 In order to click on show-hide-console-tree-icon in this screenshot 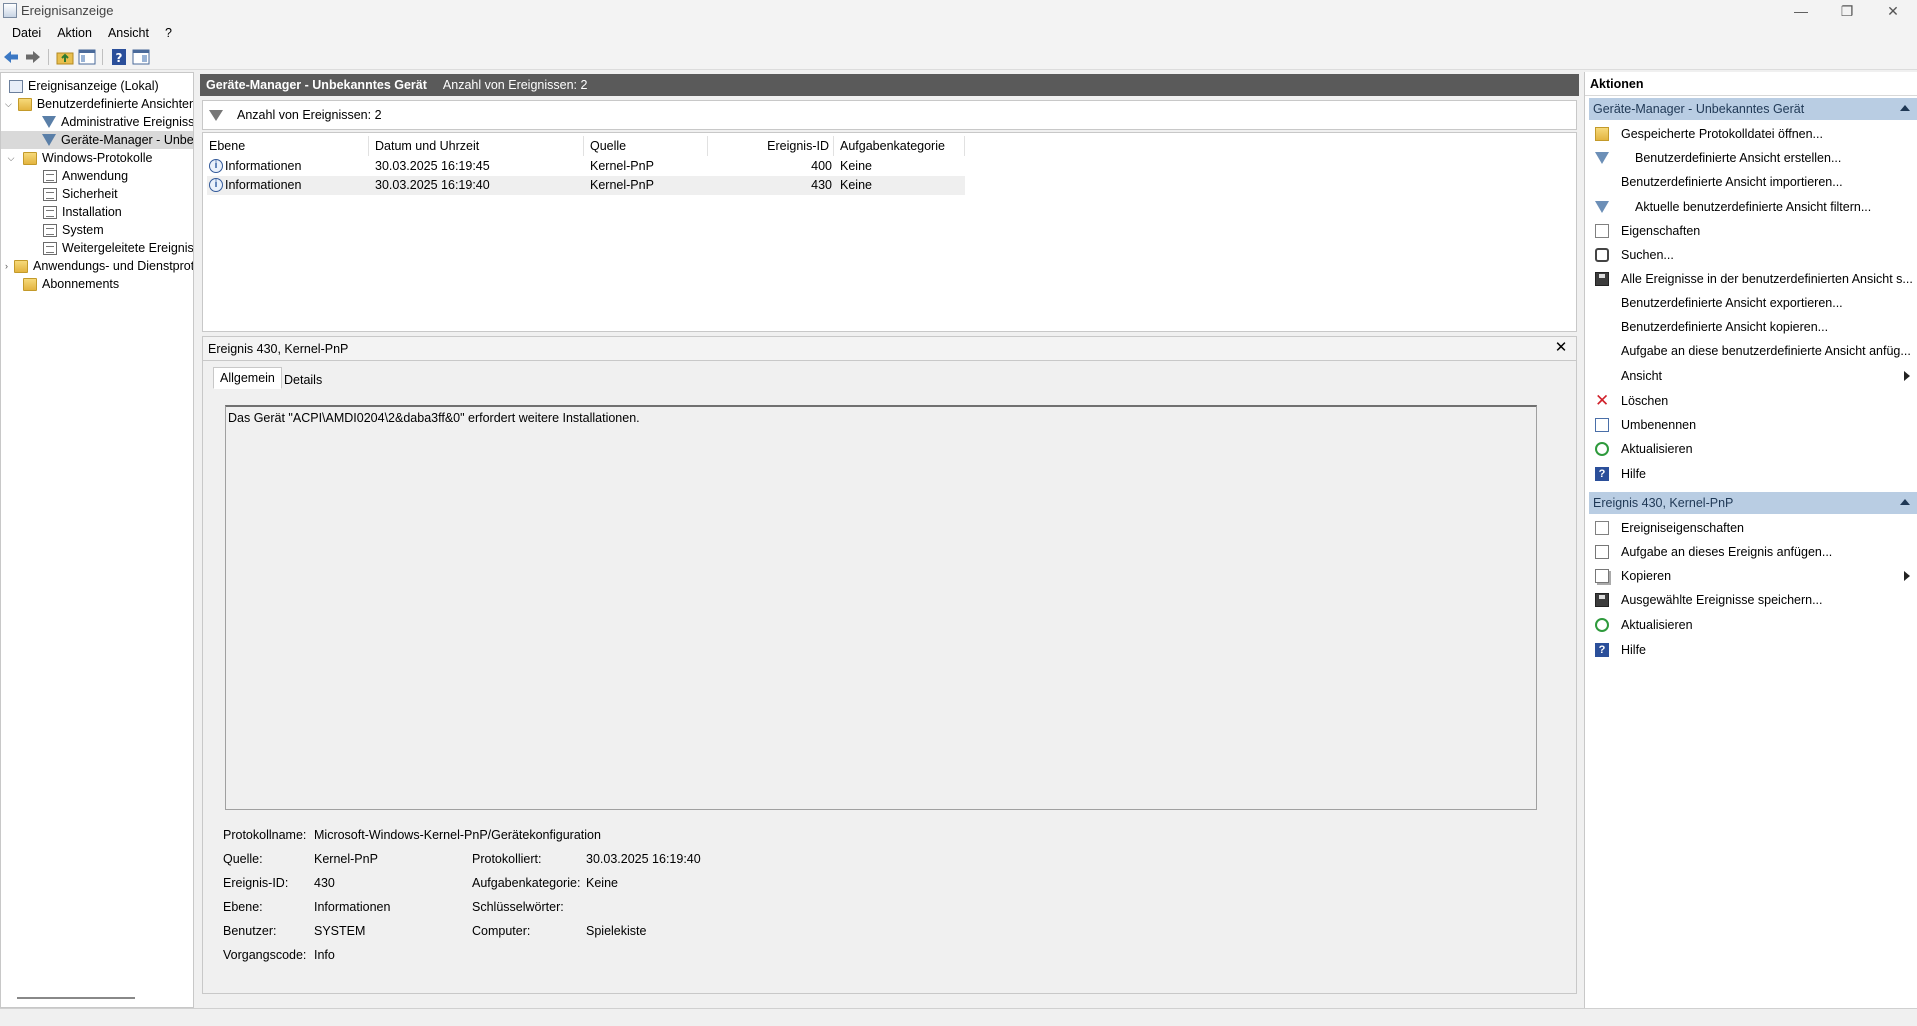, I will do `click(87, 57)`.